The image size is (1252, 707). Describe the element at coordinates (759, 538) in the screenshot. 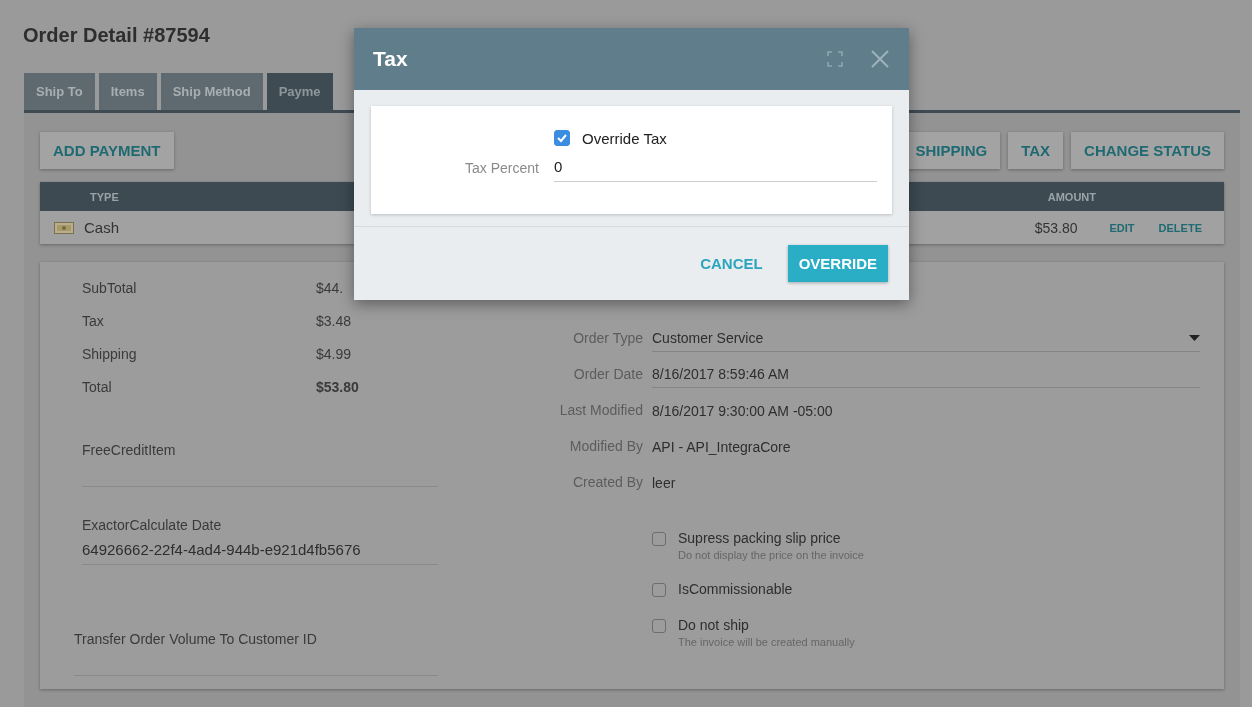

I see `option-label: Supress packing slip price` at that location.